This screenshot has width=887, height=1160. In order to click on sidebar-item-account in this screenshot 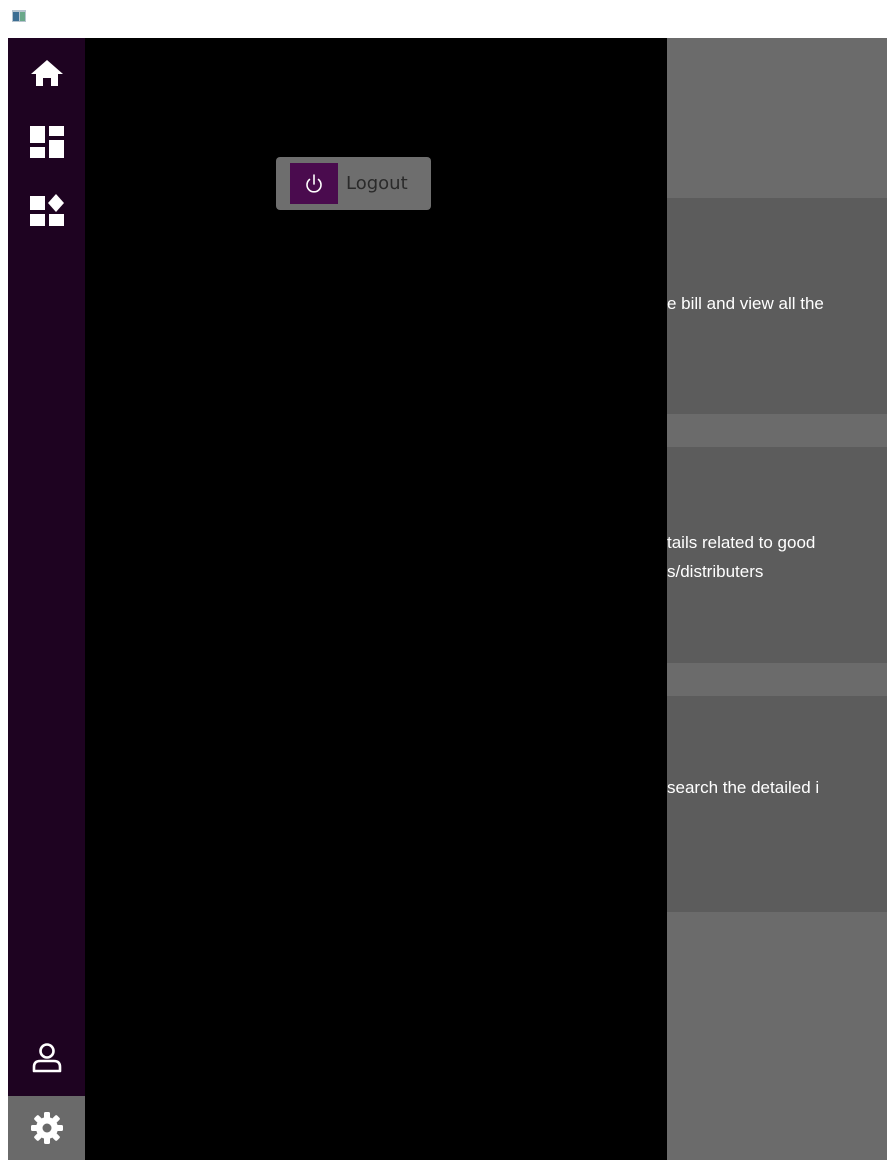, I will do `click(46, 1058)`.